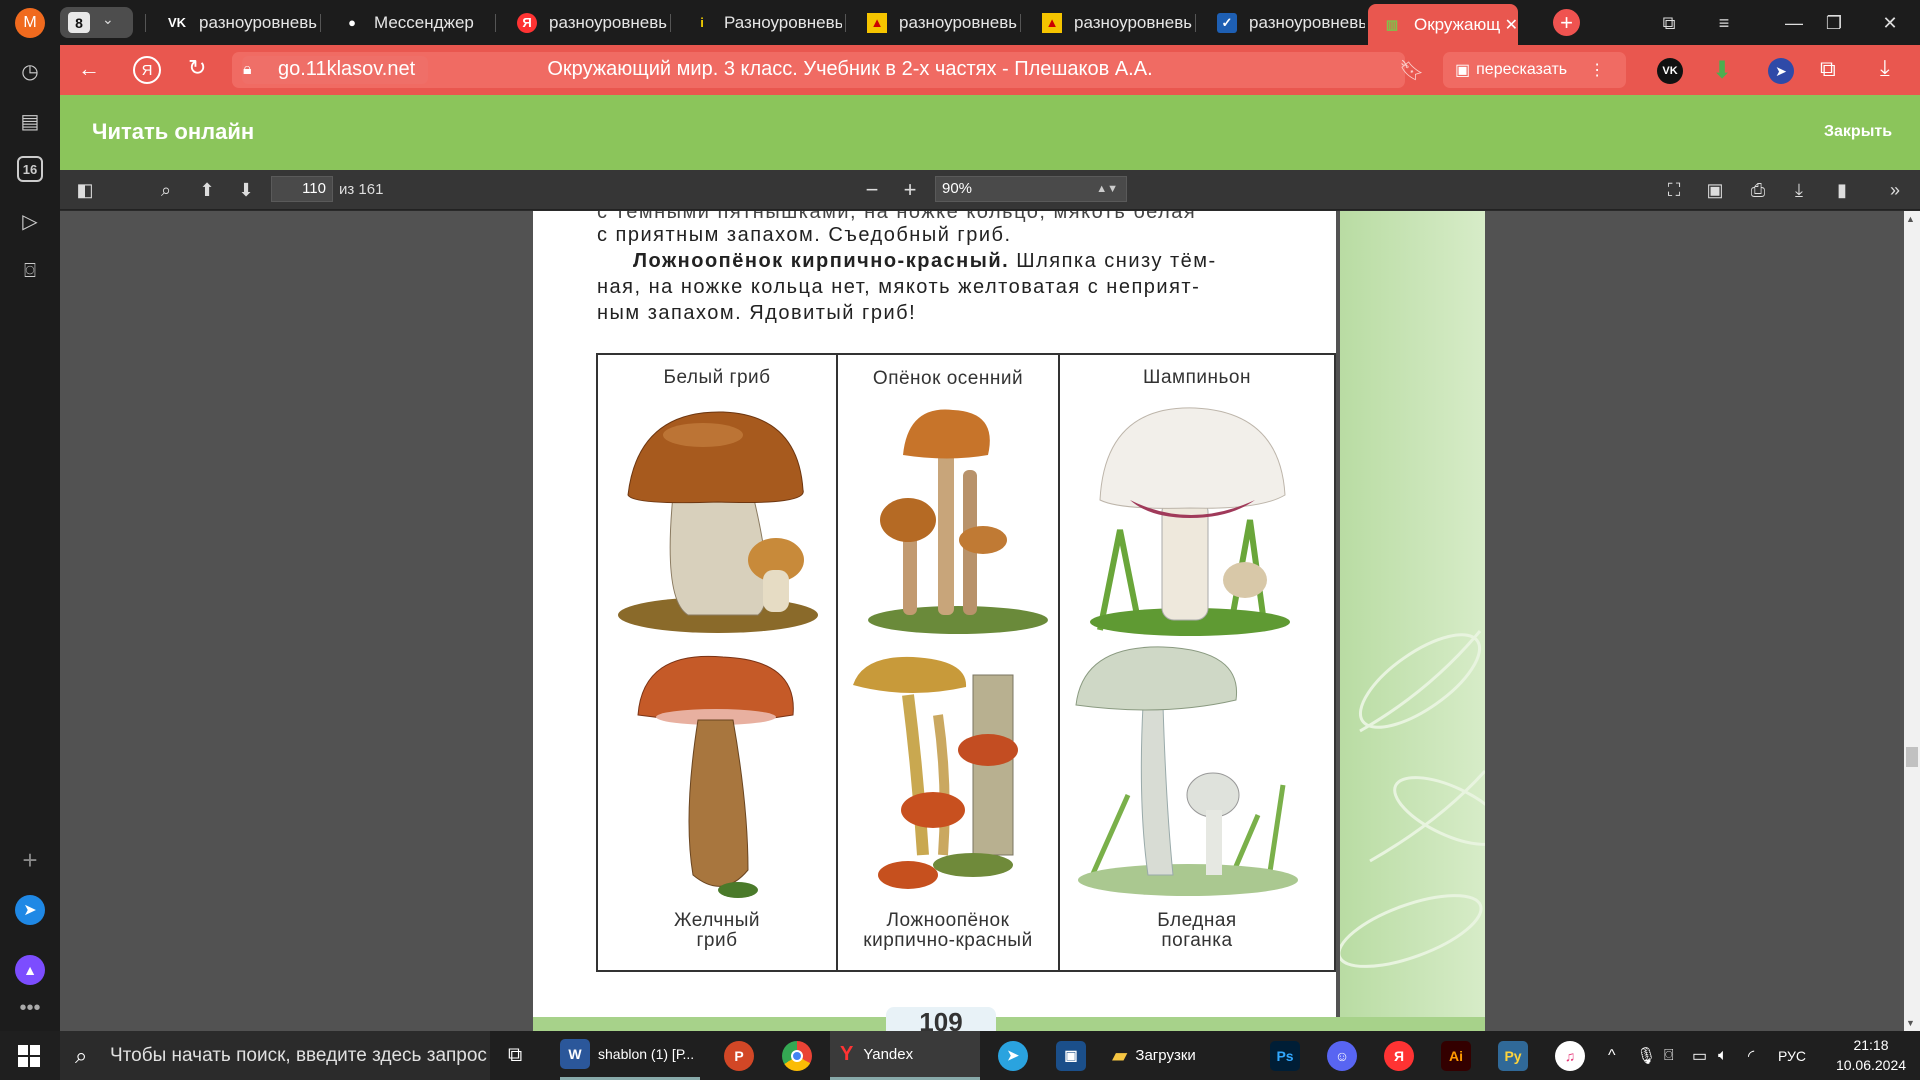 This screenshot has width=1920, height=1080. Describe the element at coordinates (1071, 1055) in the screenshot. I see `remote-desktop-icon: ▣` at that location.